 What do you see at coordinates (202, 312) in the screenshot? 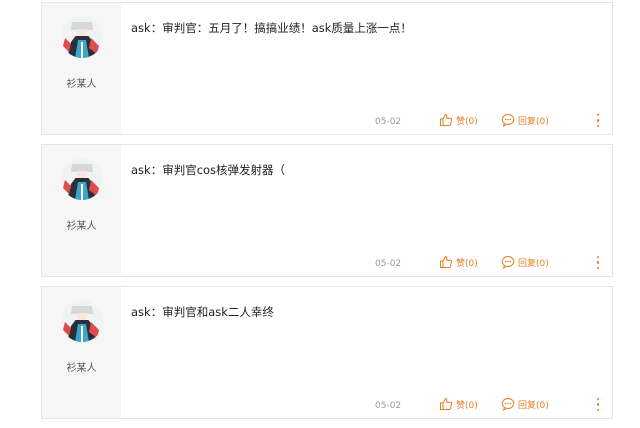
I see `comment-text: ask：审判官和ask二人幸终` at bounding box center [202, 312].